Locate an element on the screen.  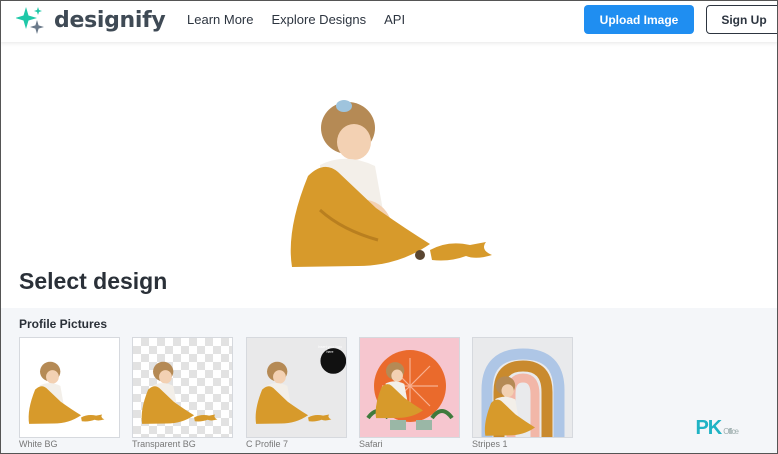
sign-up-button: Sign Up is located at coordinates (742, 19).